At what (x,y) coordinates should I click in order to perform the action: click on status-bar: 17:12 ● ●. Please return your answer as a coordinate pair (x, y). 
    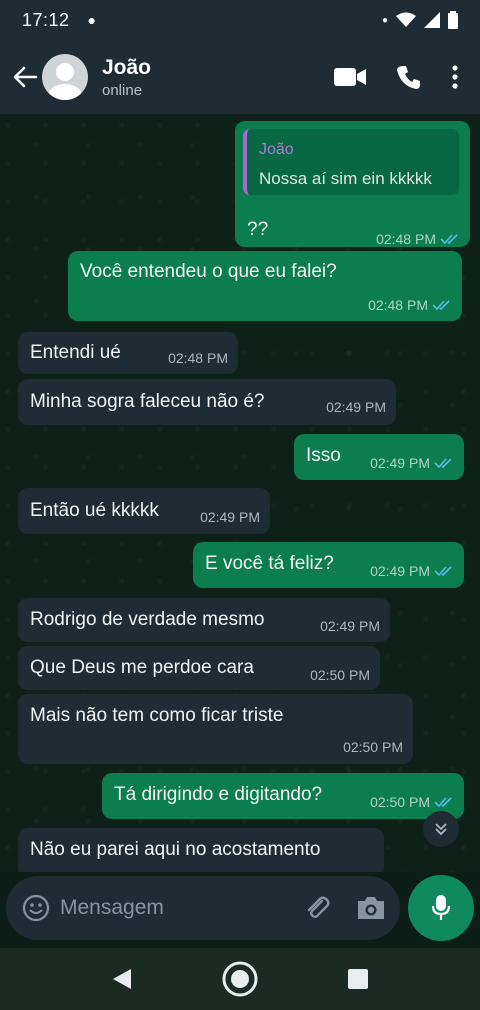
    Looking at the image, I should click on (240, 20).